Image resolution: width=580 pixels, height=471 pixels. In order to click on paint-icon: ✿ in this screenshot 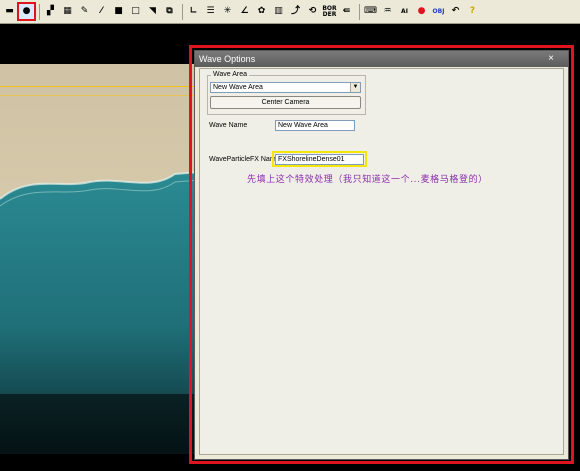, I will do `click(261, 11)`.